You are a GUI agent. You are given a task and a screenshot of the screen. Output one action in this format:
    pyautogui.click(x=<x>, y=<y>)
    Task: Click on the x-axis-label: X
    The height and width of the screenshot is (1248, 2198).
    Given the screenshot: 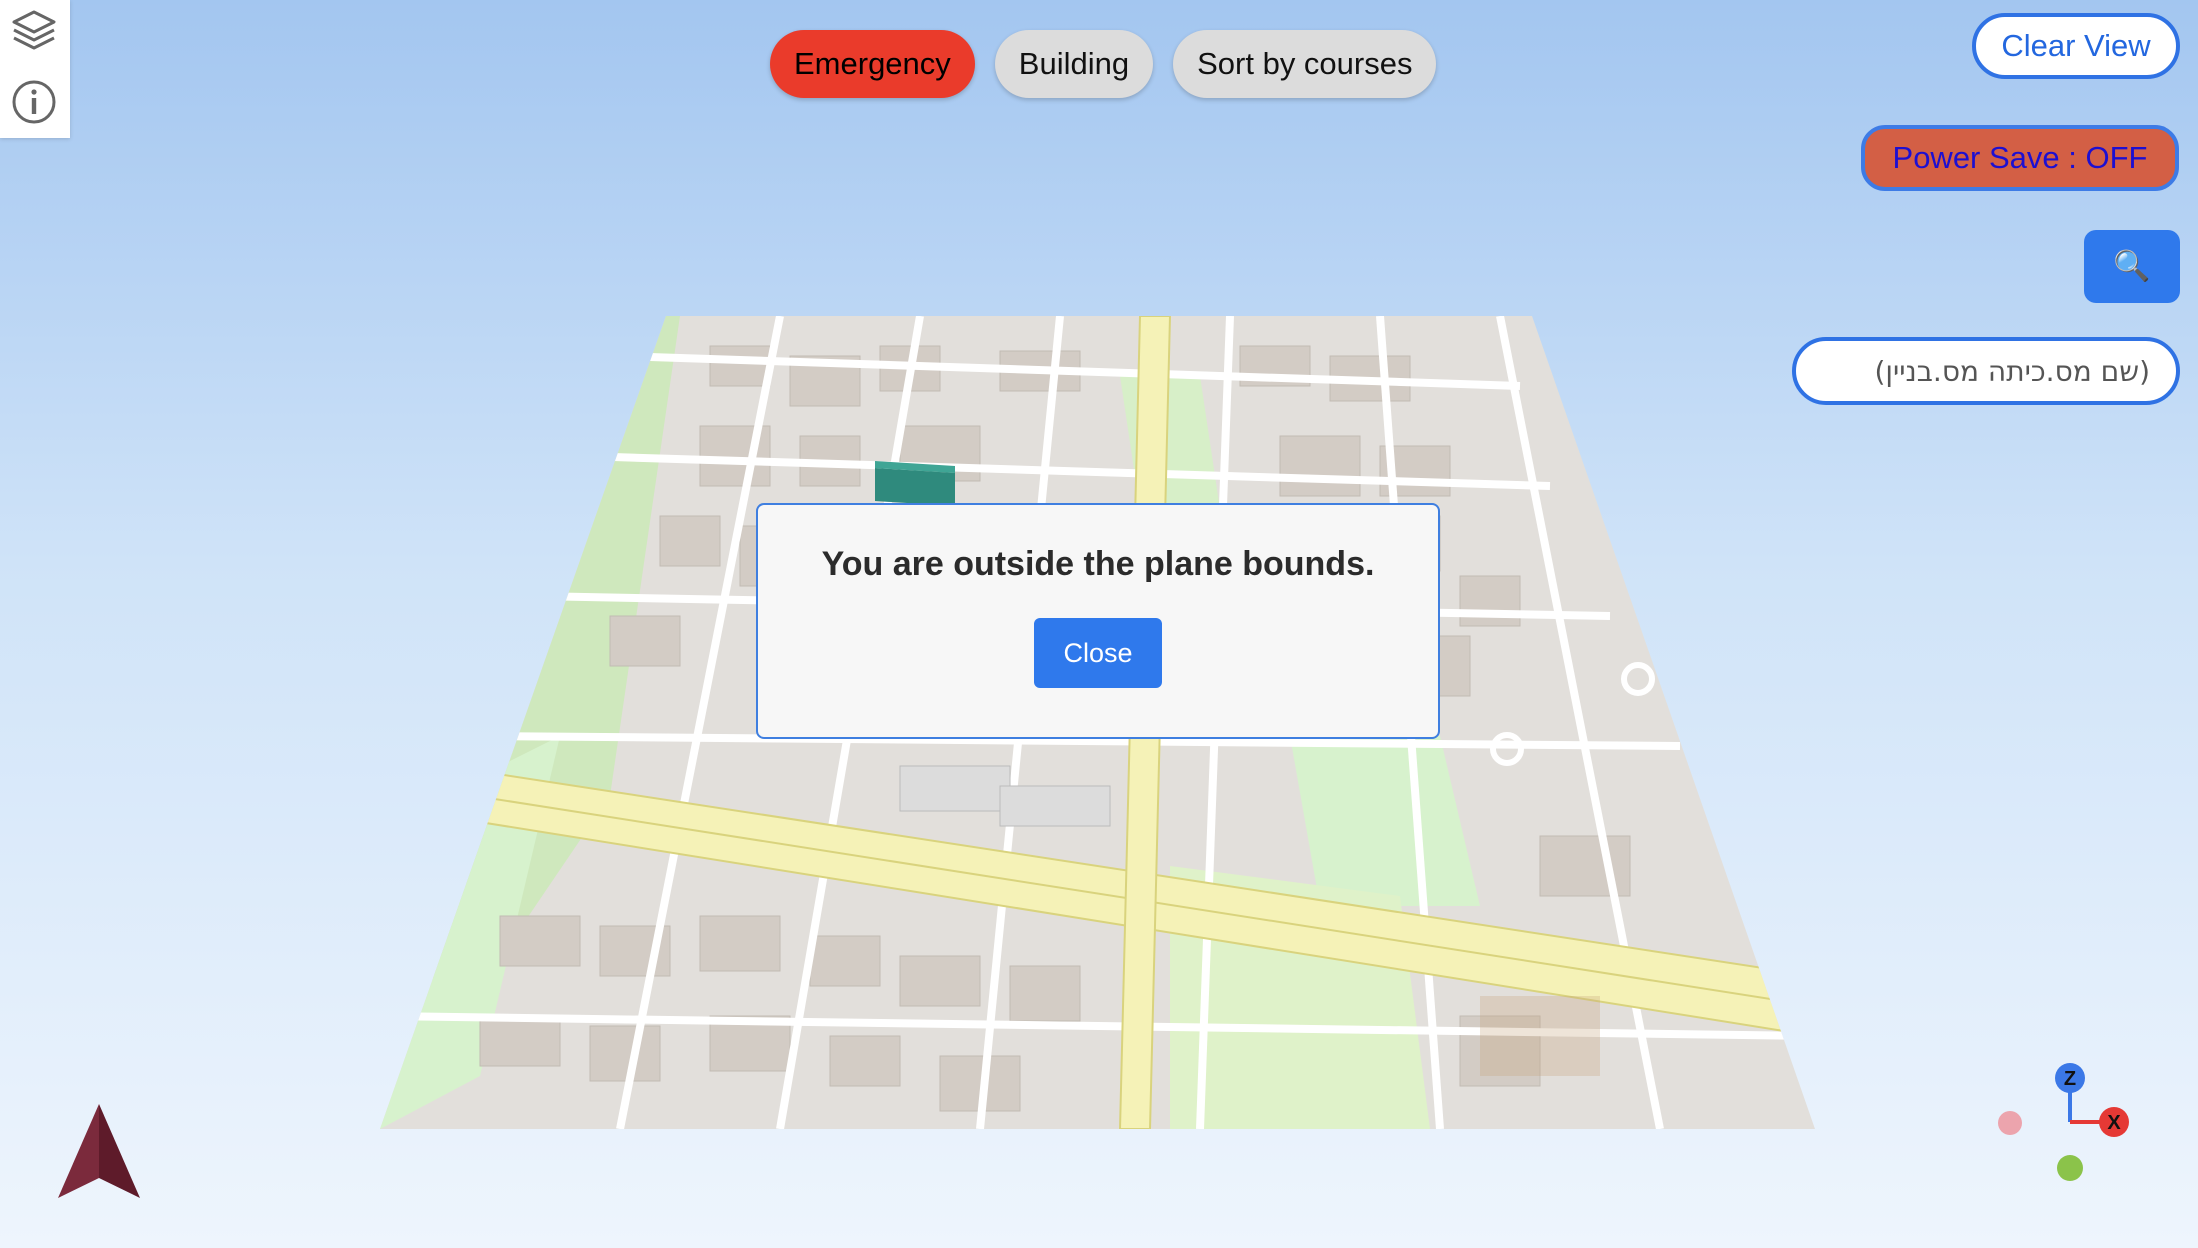 What is the action you would take?
    pyautogui.click(x=2114, y=1123)
    